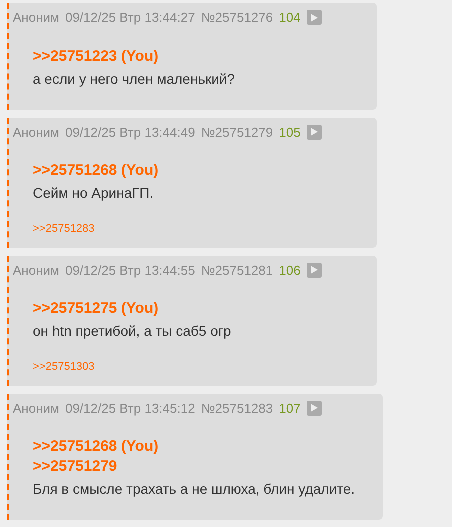 Image resolution: width=452 pixels, height=527 pixels. What do you see at coordinates (290, 133) in the screenshot?
I see `post-ordinal: 105` at bounding box center [290, 133].